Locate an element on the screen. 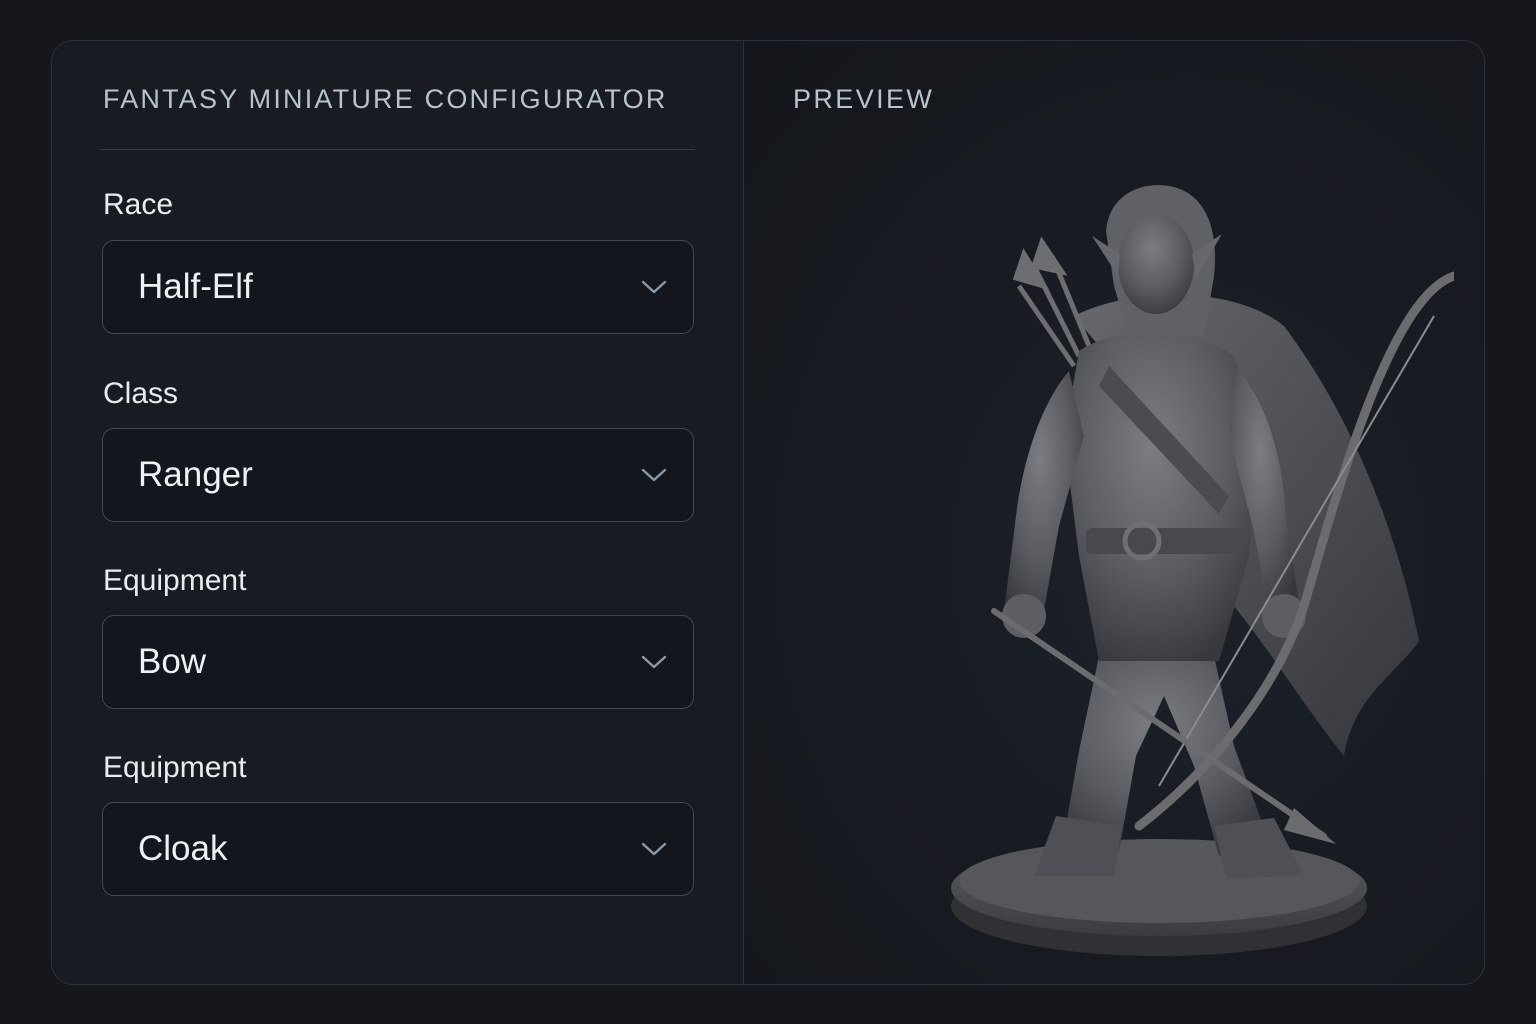  race-select: Half-Elf is located at coordinates (398, 287).